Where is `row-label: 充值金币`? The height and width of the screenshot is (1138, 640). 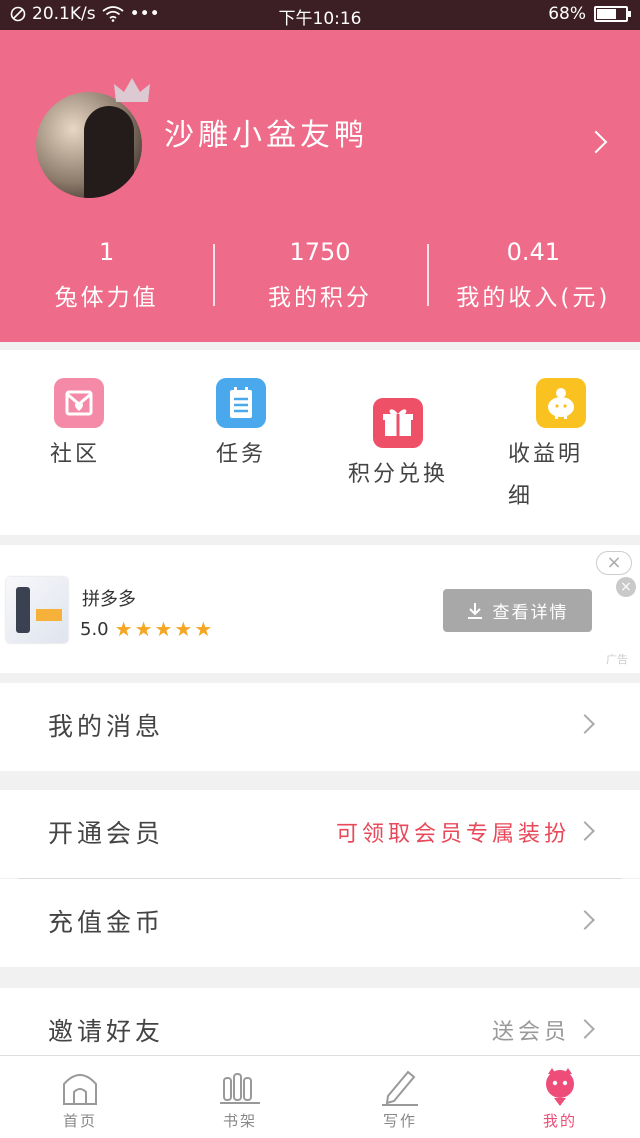
row-label: 充值金币 is located at coordinates (106, 922).